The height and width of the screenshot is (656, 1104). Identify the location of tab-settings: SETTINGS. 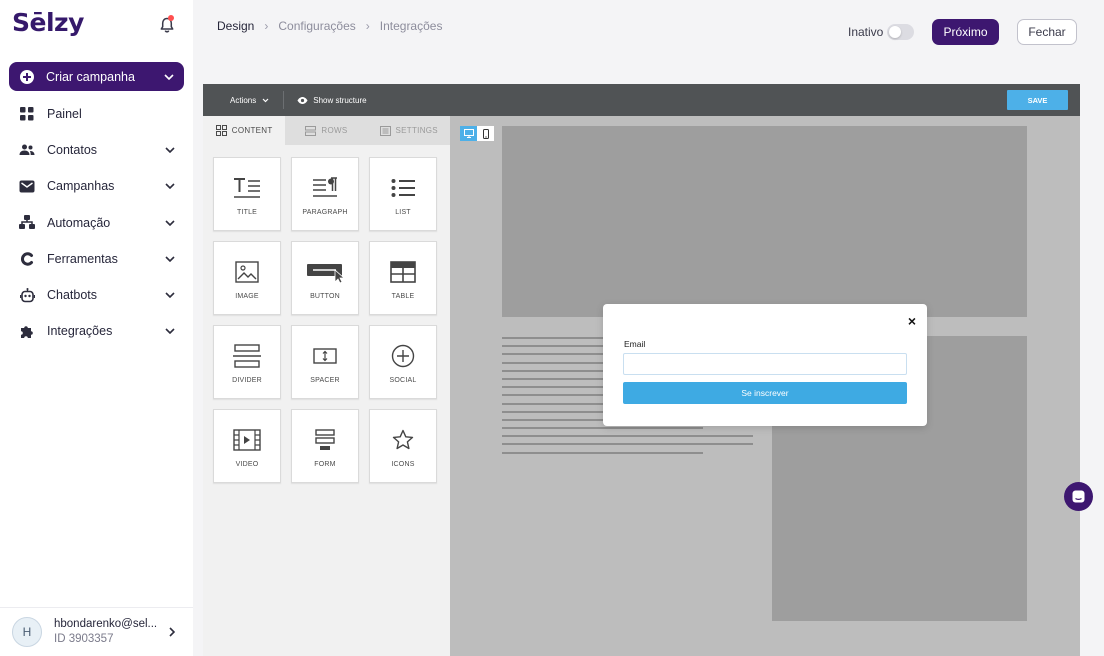
(408, 130).